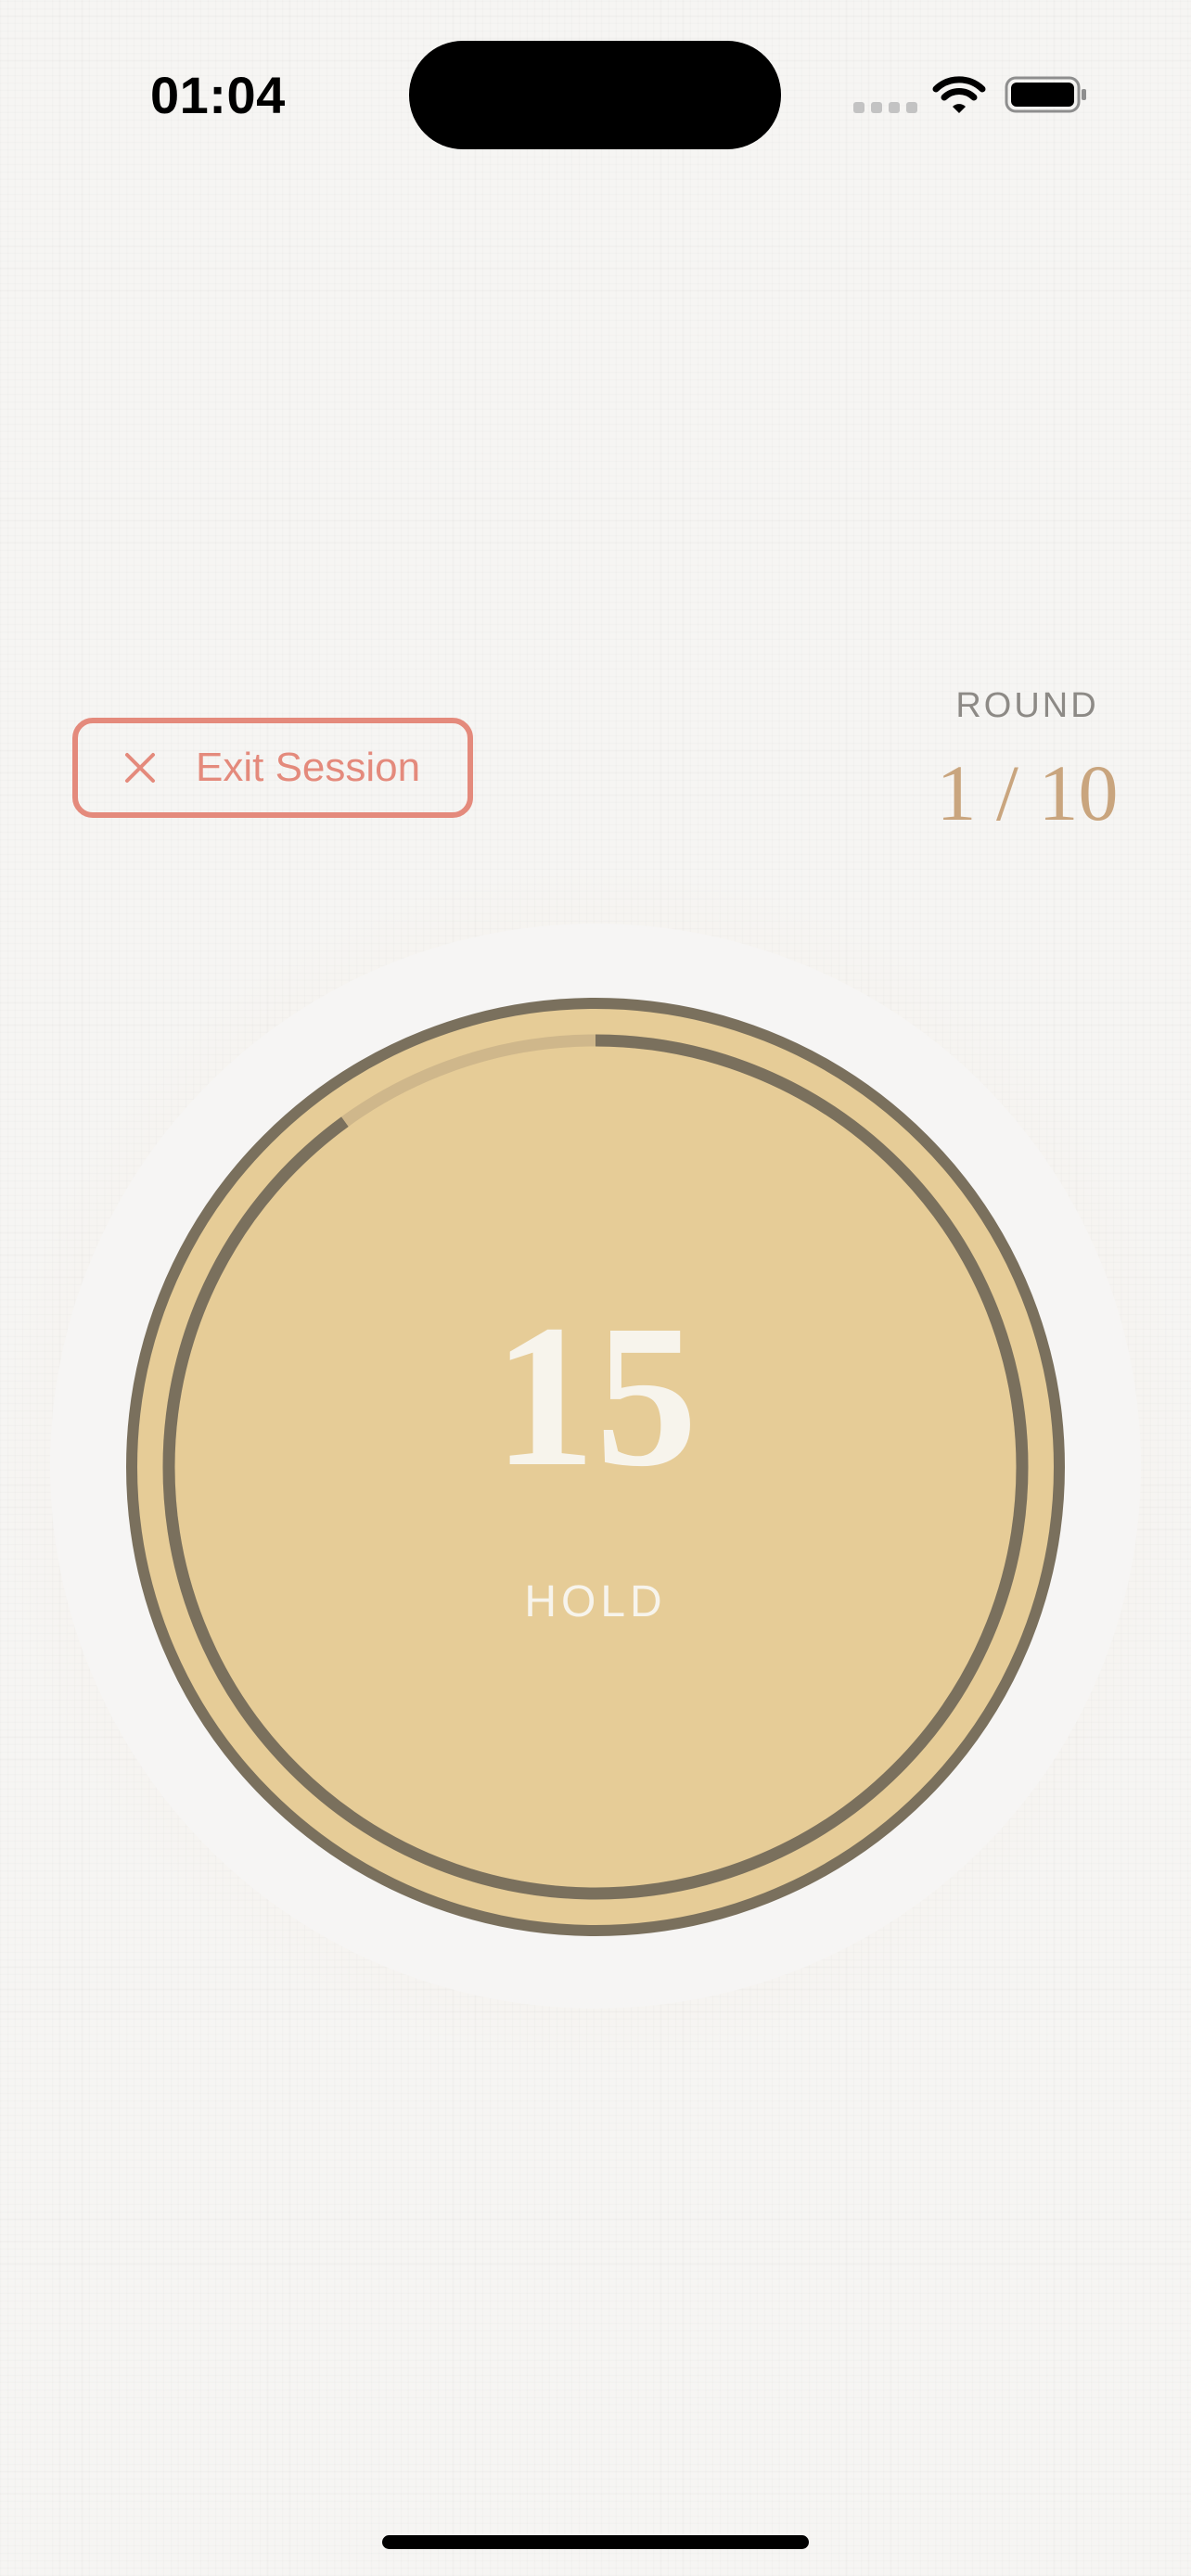  What do you see at coordinates (595, 1396) in the screenshot?
I see `timer-number: 15` at bounding box center [595, 1396].